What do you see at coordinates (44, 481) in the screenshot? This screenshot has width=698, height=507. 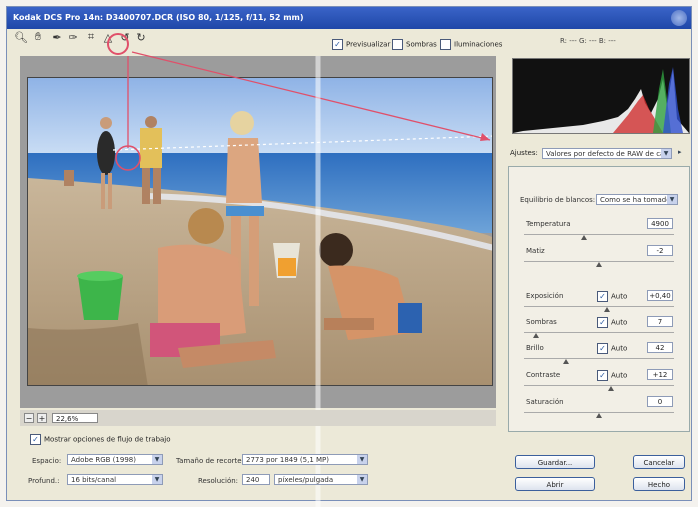 I see `depth-label: Profund.:` at bounding box center [44, 481].